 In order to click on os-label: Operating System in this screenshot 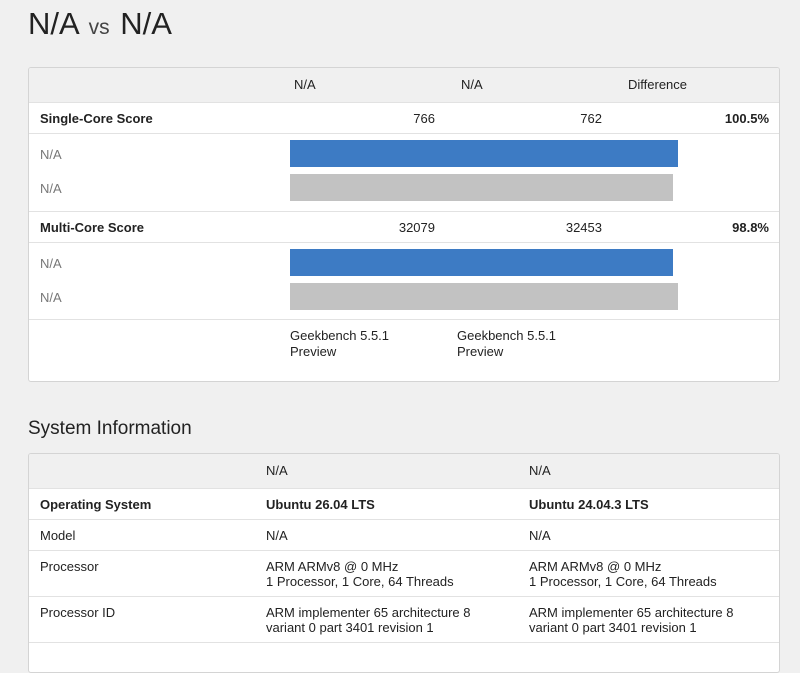, I will do `click(96, 504)`.